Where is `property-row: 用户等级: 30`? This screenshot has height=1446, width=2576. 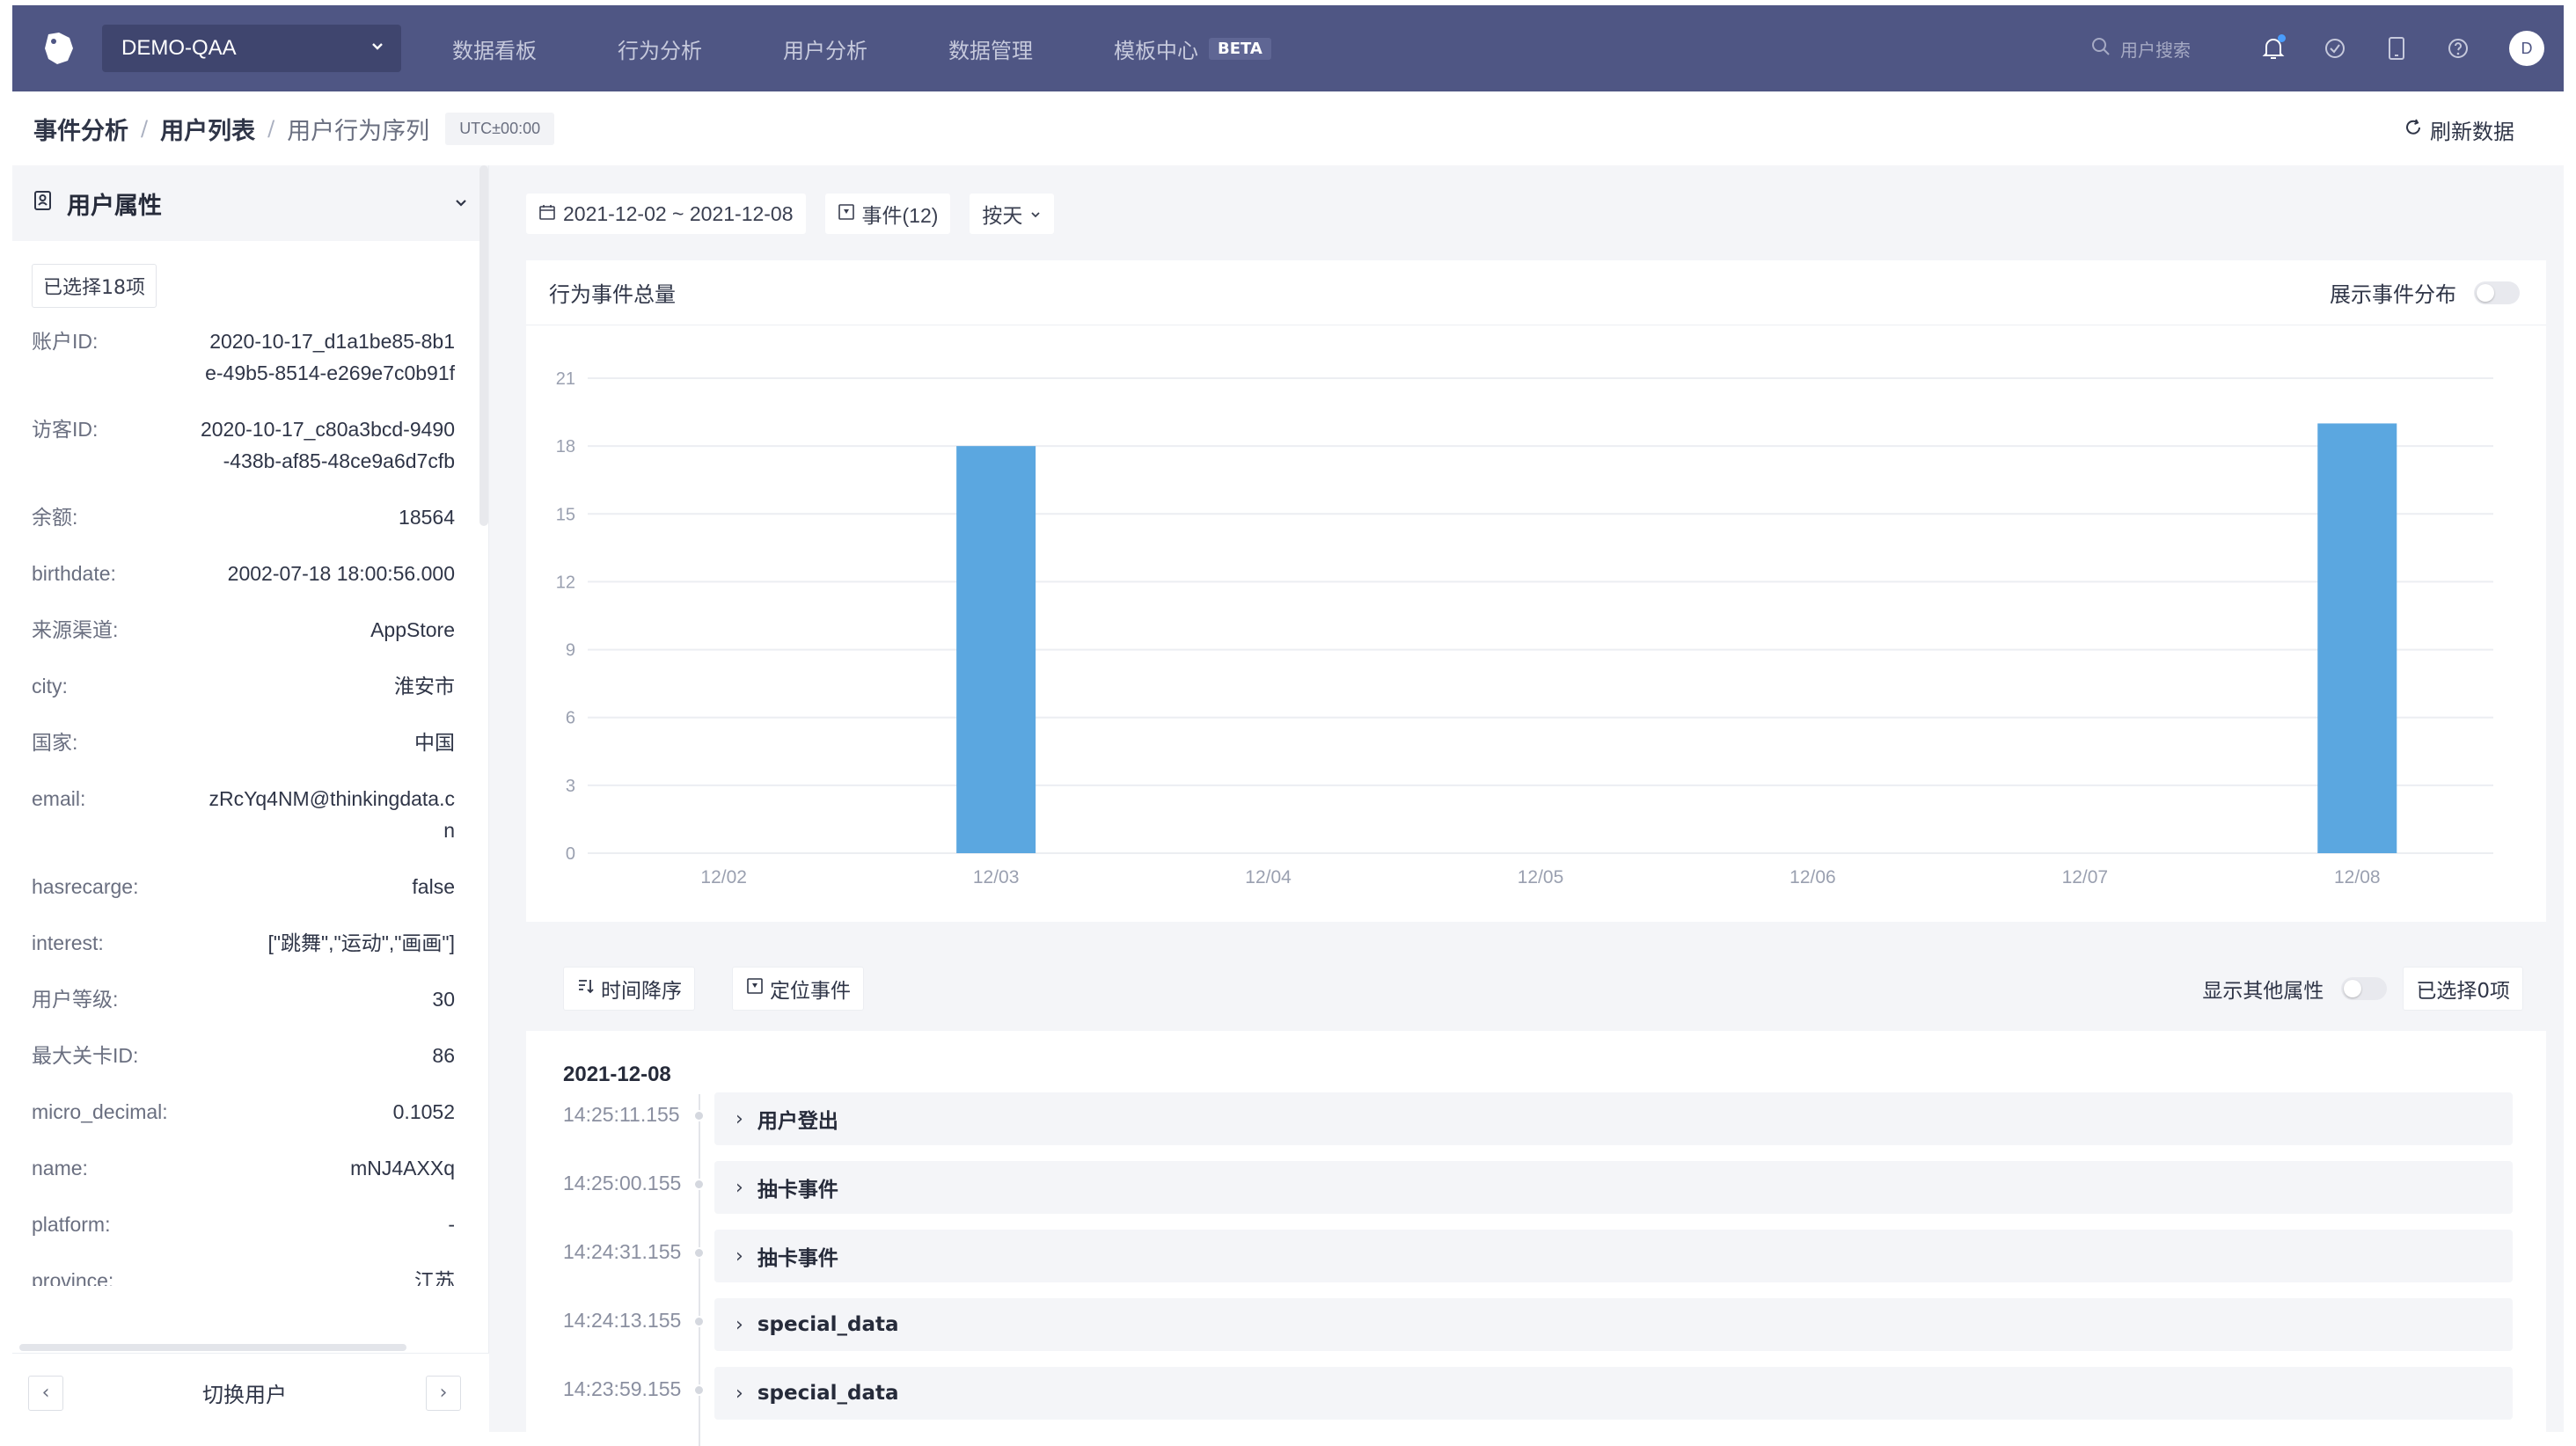
property-row: 用户等级: 30 is located at coordinates (250, 999).